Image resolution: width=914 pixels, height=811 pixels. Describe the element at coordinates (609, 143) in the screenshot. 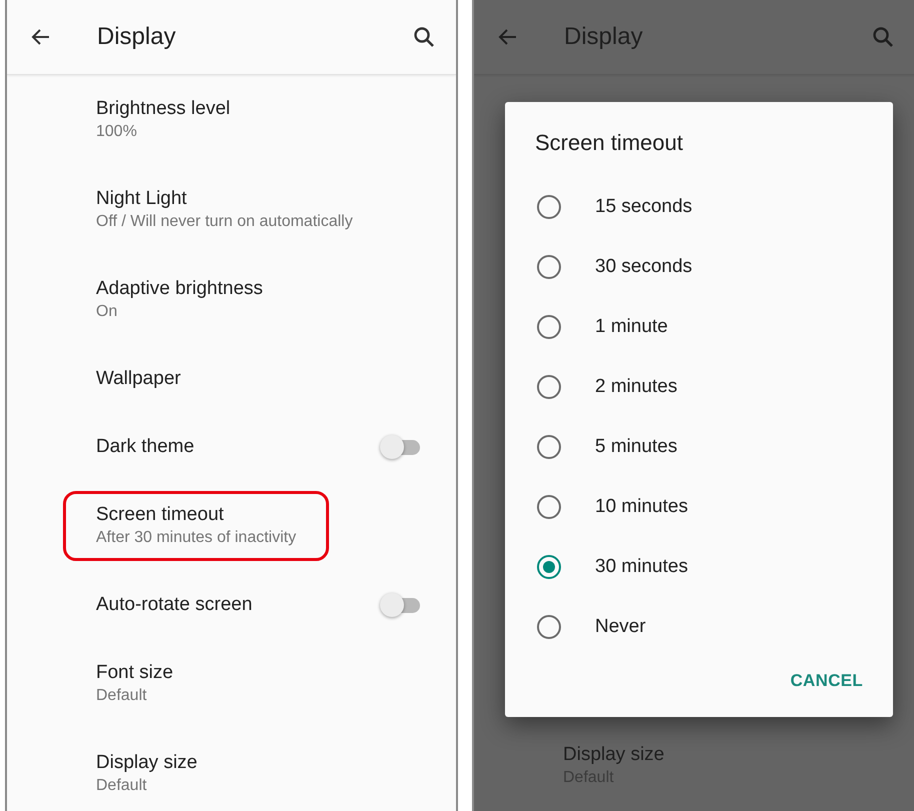

I see `dialog-title: Screen timeout` at that location.